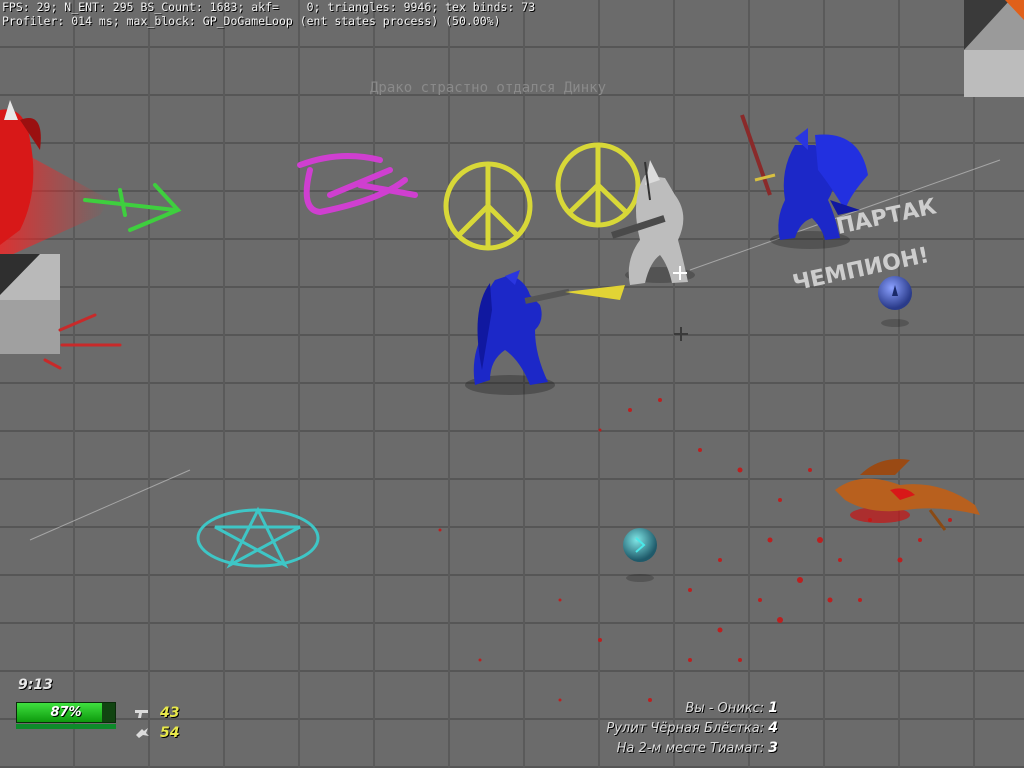  What do you see at coordinates (170, 733) in the screenshot?
I see `ammo-secondary-value: 54` at bounding box center [170, 733].